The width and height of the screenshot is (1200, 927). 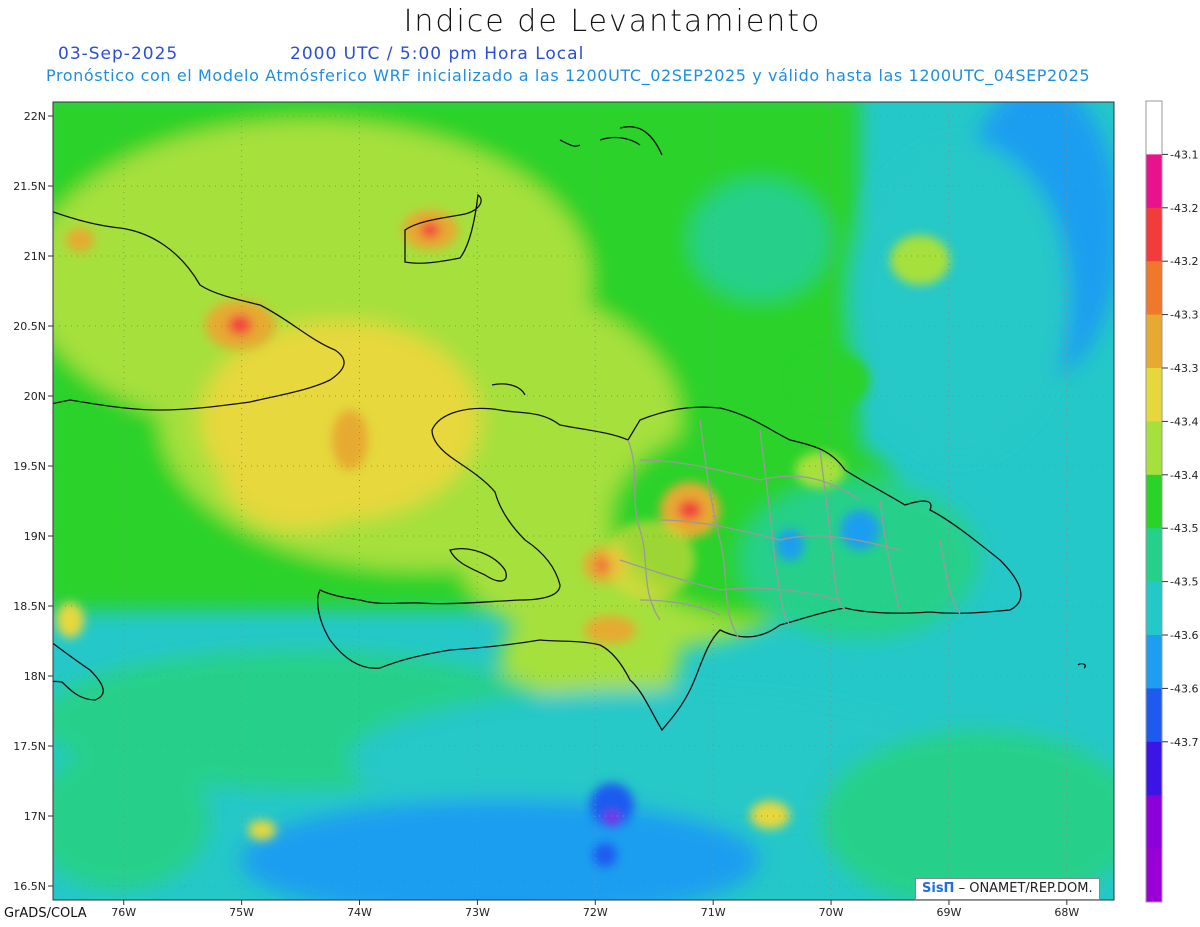 What do you see at coordinates (1025, 888) in the screenshot?
I see `source-organization: – ONAMET/REP.DOM.` at bounding box center [1025, 888].